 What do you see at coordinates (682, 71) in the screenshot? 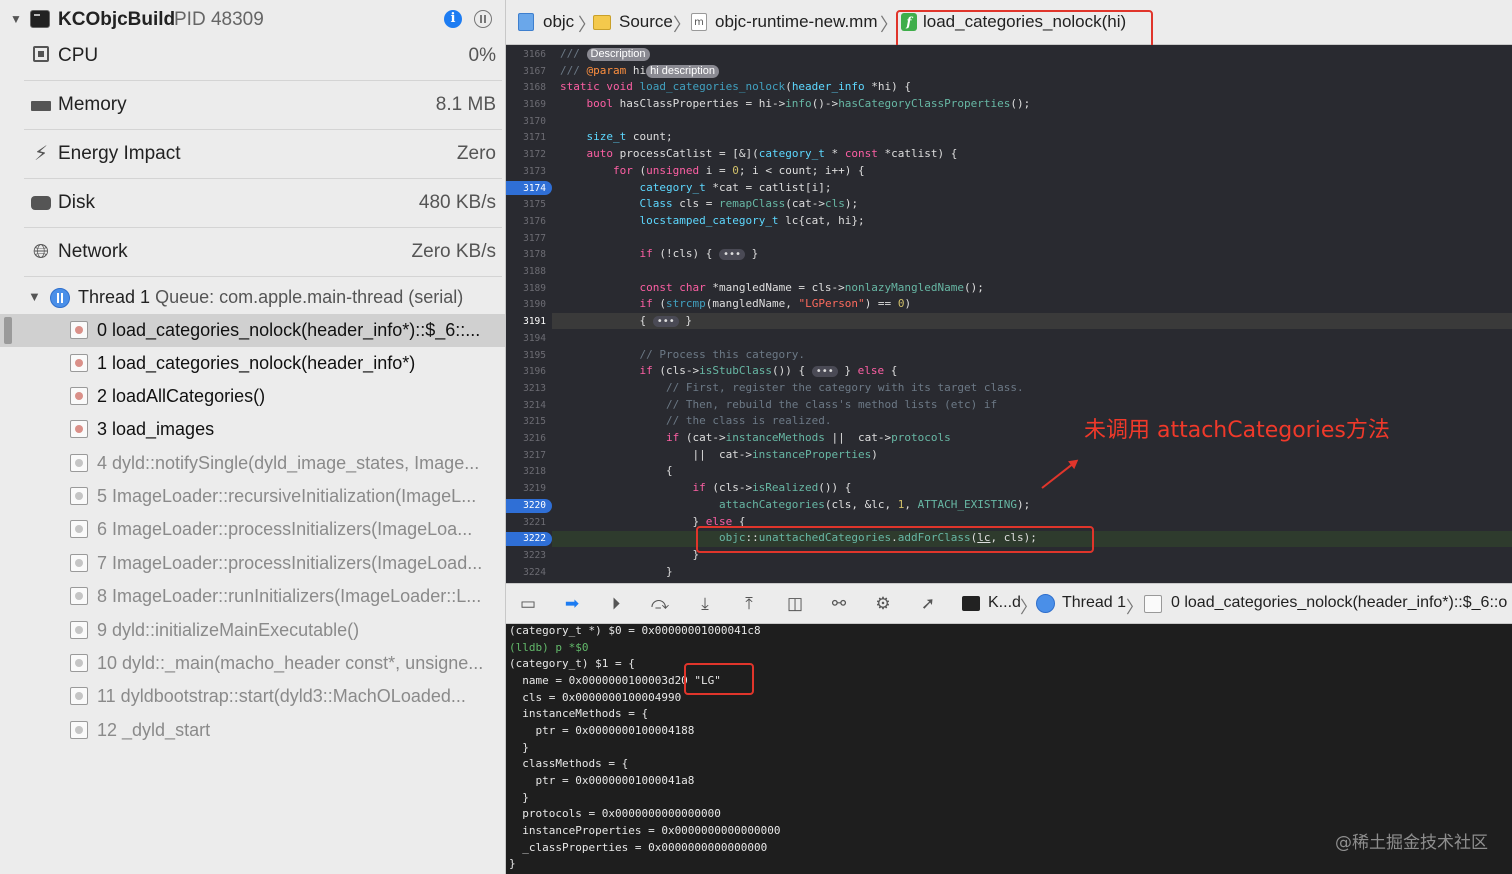
I see `doc-badge: hi description` at bounding box center [682, 71].